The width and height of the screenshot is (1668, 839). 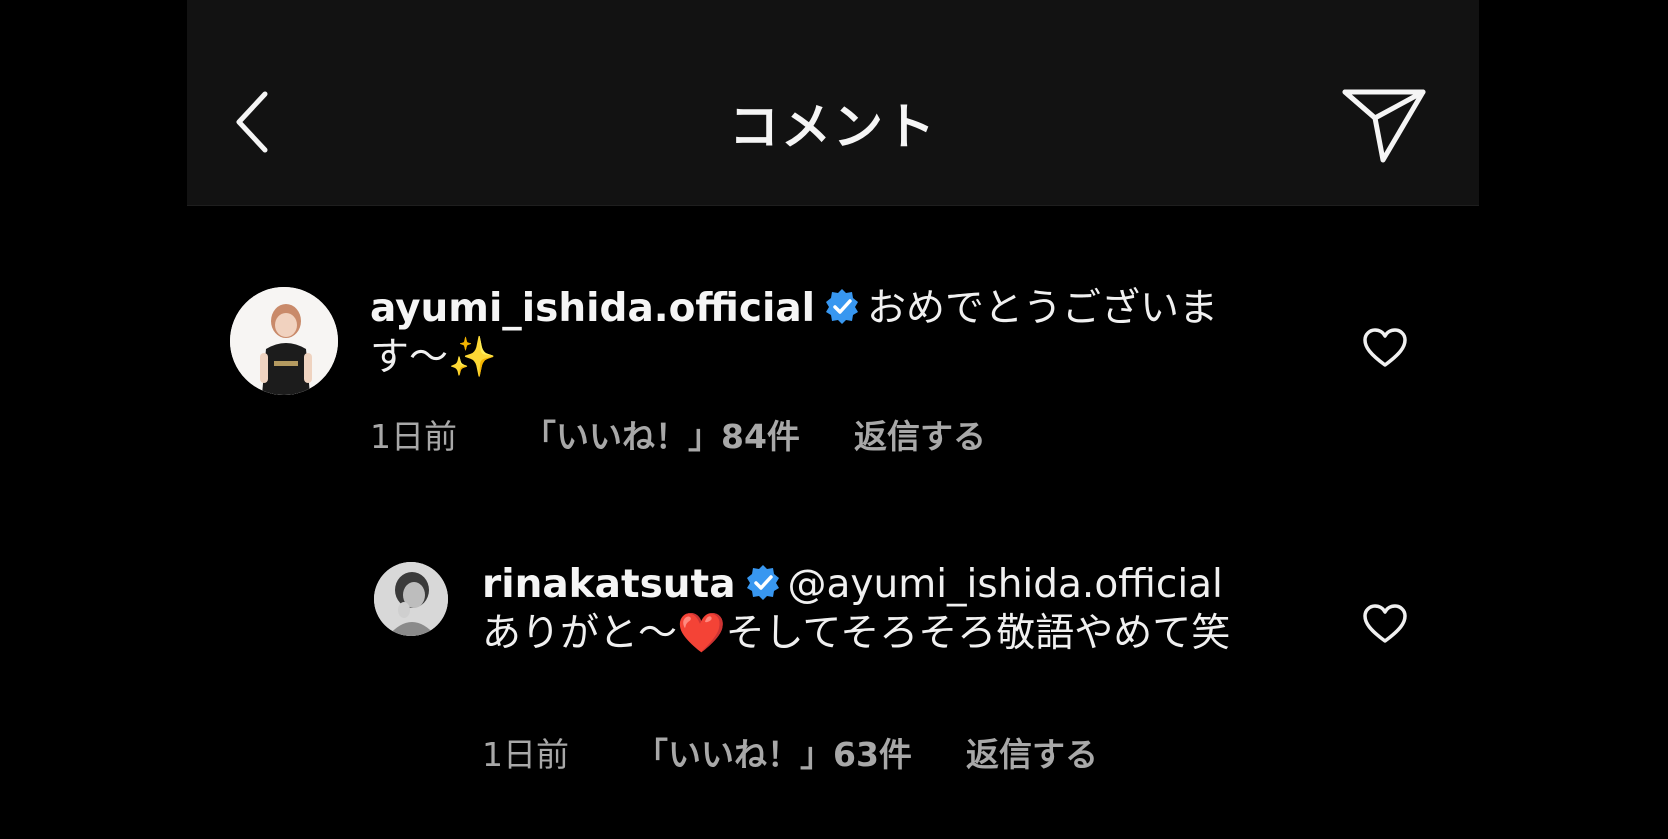 I want to click on comment-meta: 1日前 「いいね！」84件 返信する, so click(x=678, y=437).